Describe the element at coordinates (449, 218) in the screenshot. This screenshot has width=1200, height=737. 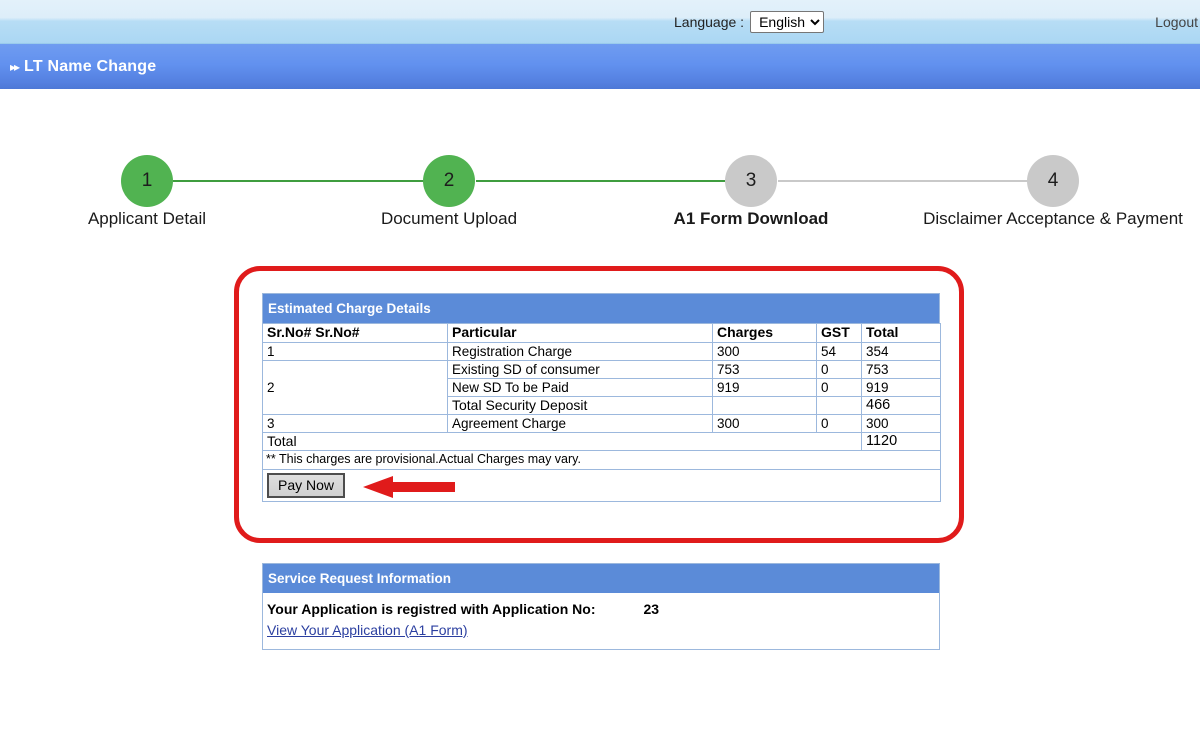
I see `step-label-document-upload: Document Upload` at that location.